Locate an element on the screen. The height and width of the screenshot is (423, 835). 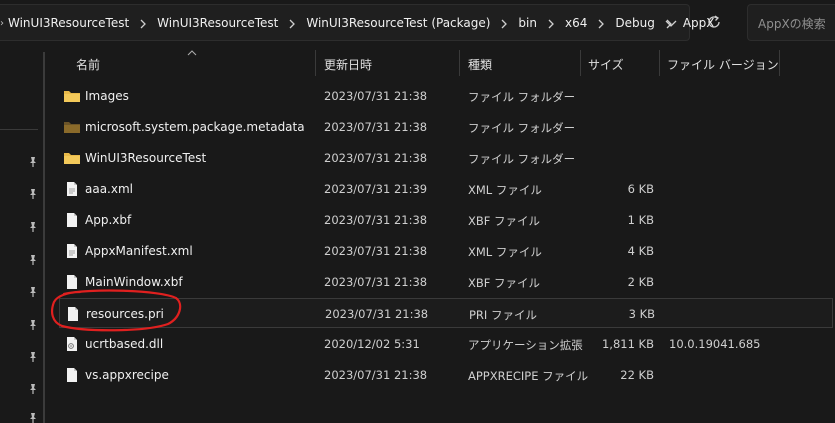
divider is located at coordinates (19, 129).